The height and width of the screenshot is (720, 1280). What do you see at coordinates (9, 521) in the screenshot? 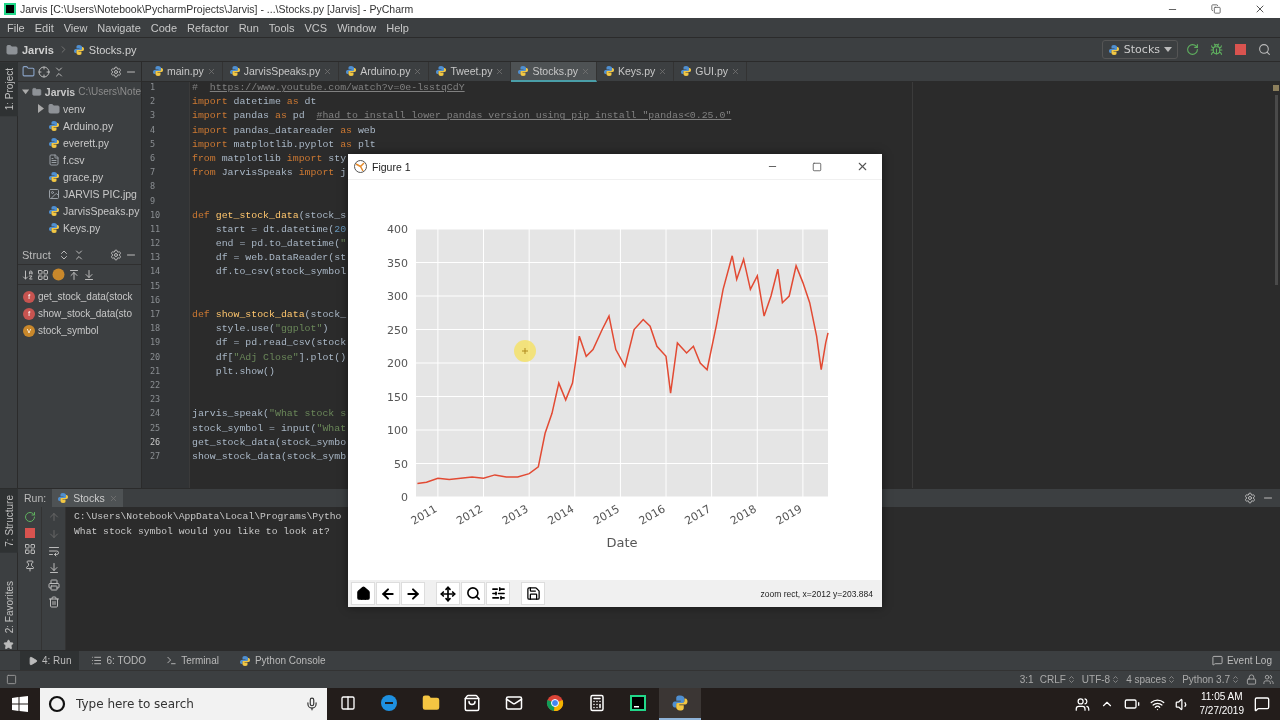
I see `side-tab: 7: Structure` at bounding box center [9, 521].